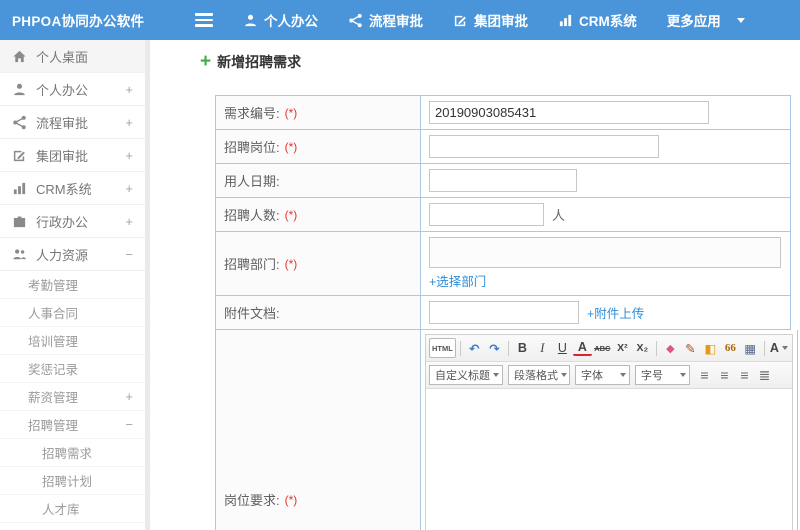 Image resolution: width=800 pixels, height=530 pixels. Describe the element at coordinates (522, 348) in the screenshot. I see `bold-button: B` at that location.